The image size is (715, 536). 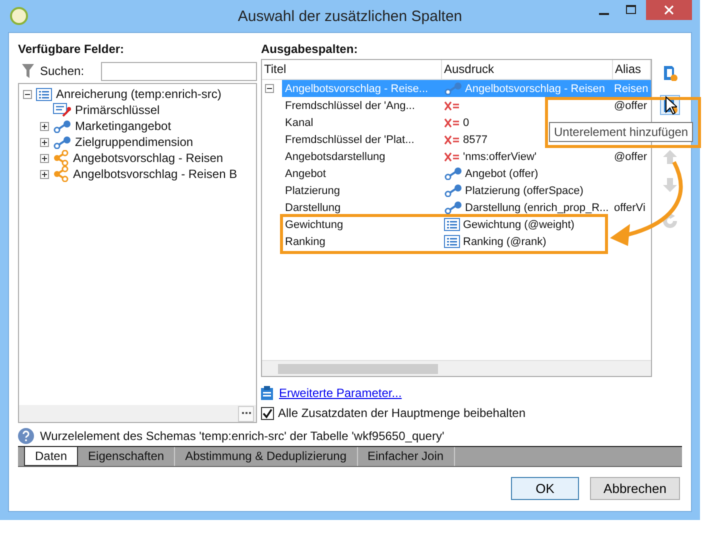 What do you see at coordinates (499, 156) in the screenshot?
I see `table-cell: 'nms:offerView'` at bounding box center [499, 156].